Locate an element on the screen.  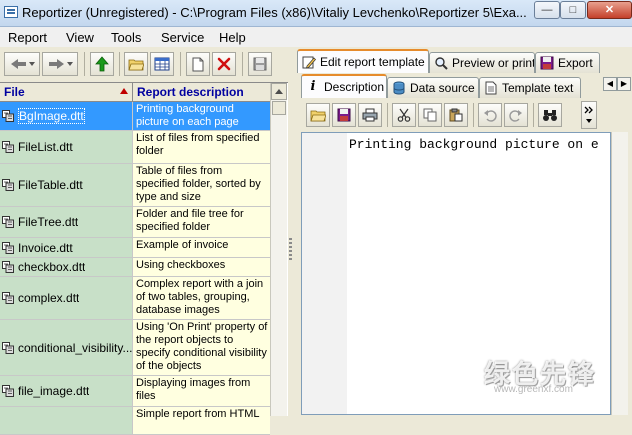
column-header-description: Report description is located at coordinates (201, 92).